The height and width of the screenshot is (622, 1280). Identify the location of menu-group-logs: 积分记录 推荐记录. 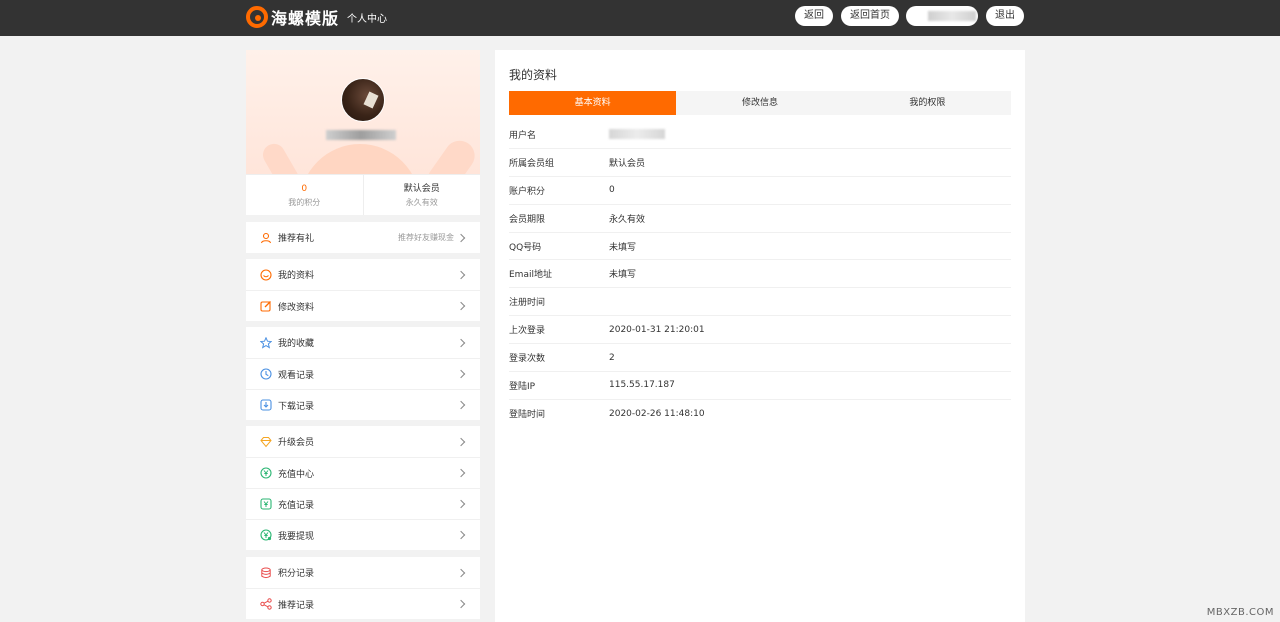
(363, 588).